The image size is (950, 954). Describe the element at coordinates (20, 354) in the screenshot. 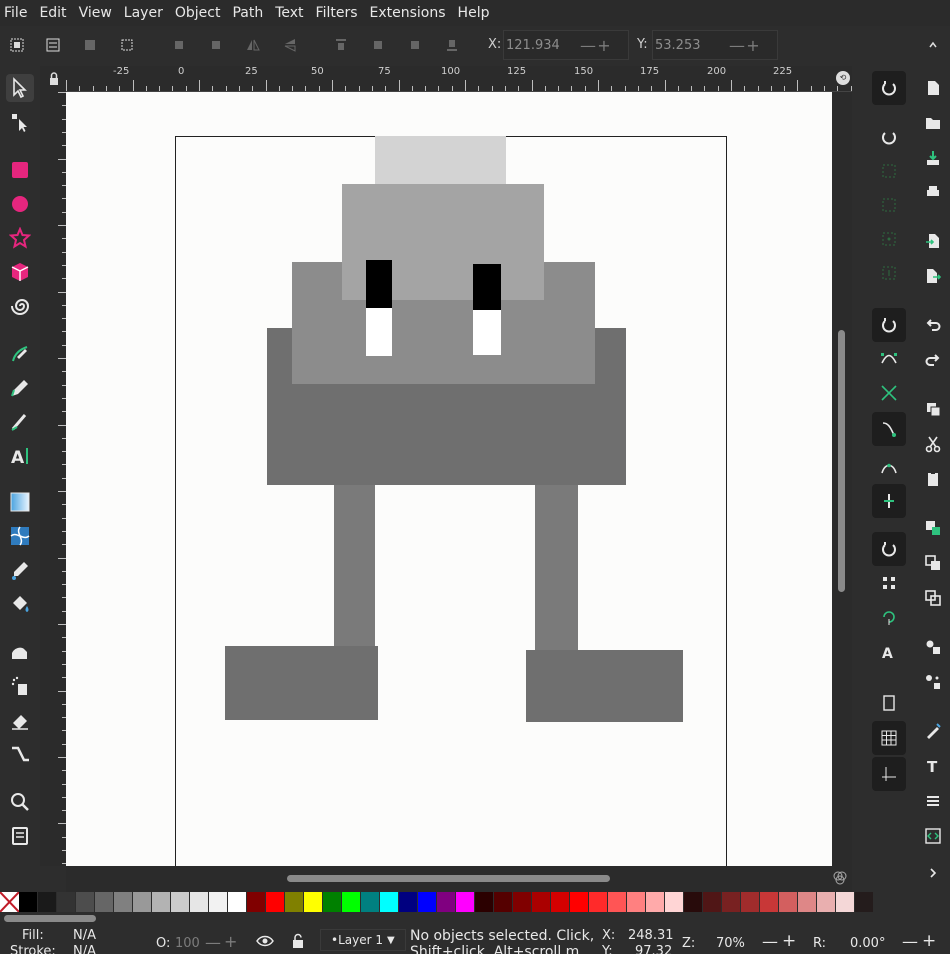

I see `pen-tool` at that location.